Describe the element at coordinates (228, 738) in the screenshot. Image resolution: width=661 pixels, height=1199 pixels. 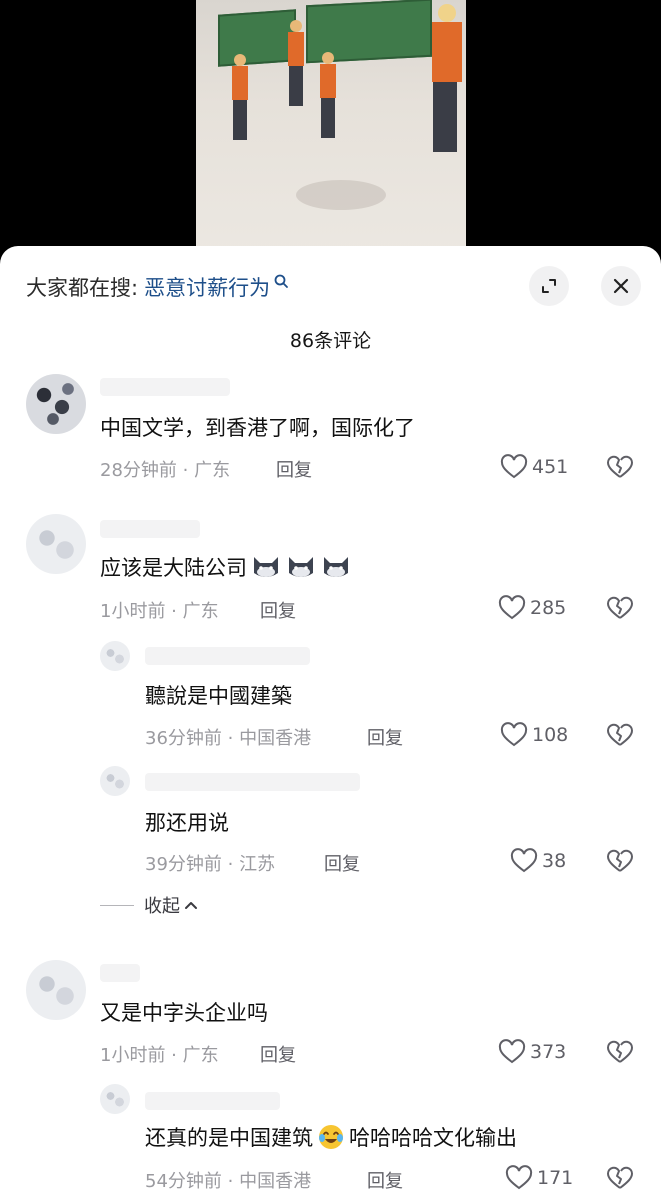
I see `comment-meta: 36分钟前 · 中国香港` at that location.